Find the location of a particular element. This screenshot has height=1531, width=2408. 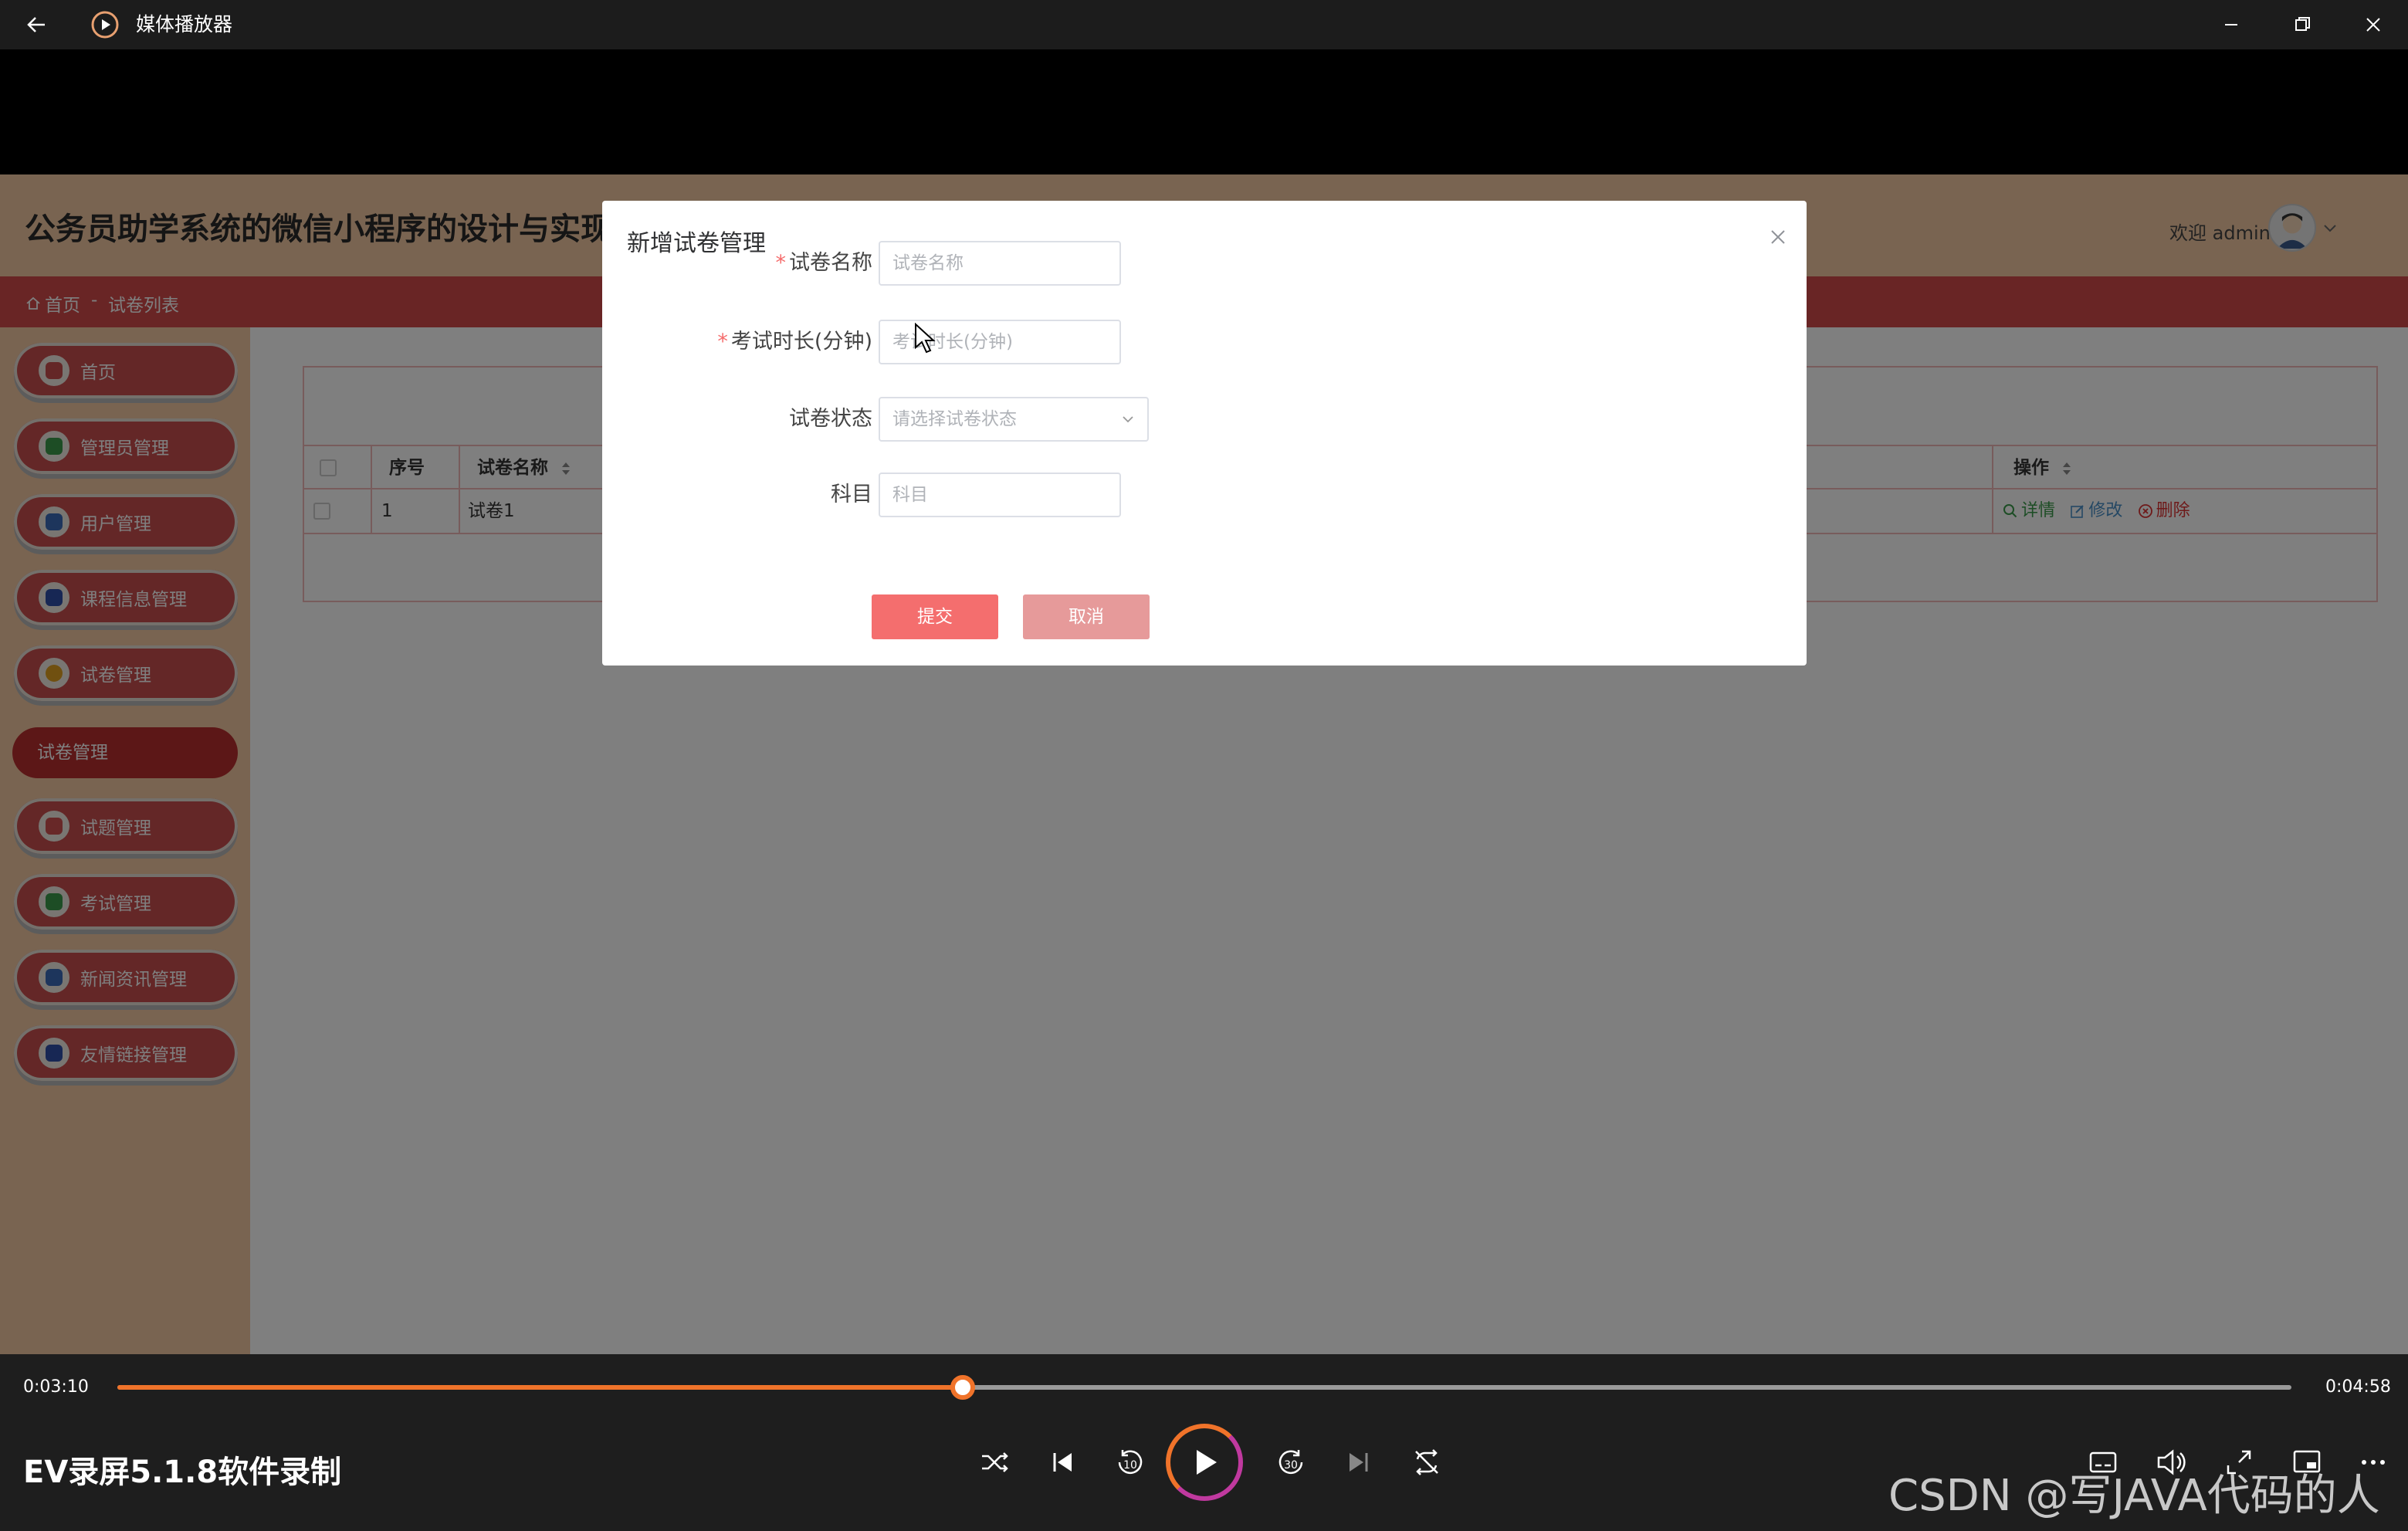

subject-label: 科目 is located at coordinates (851, 494).